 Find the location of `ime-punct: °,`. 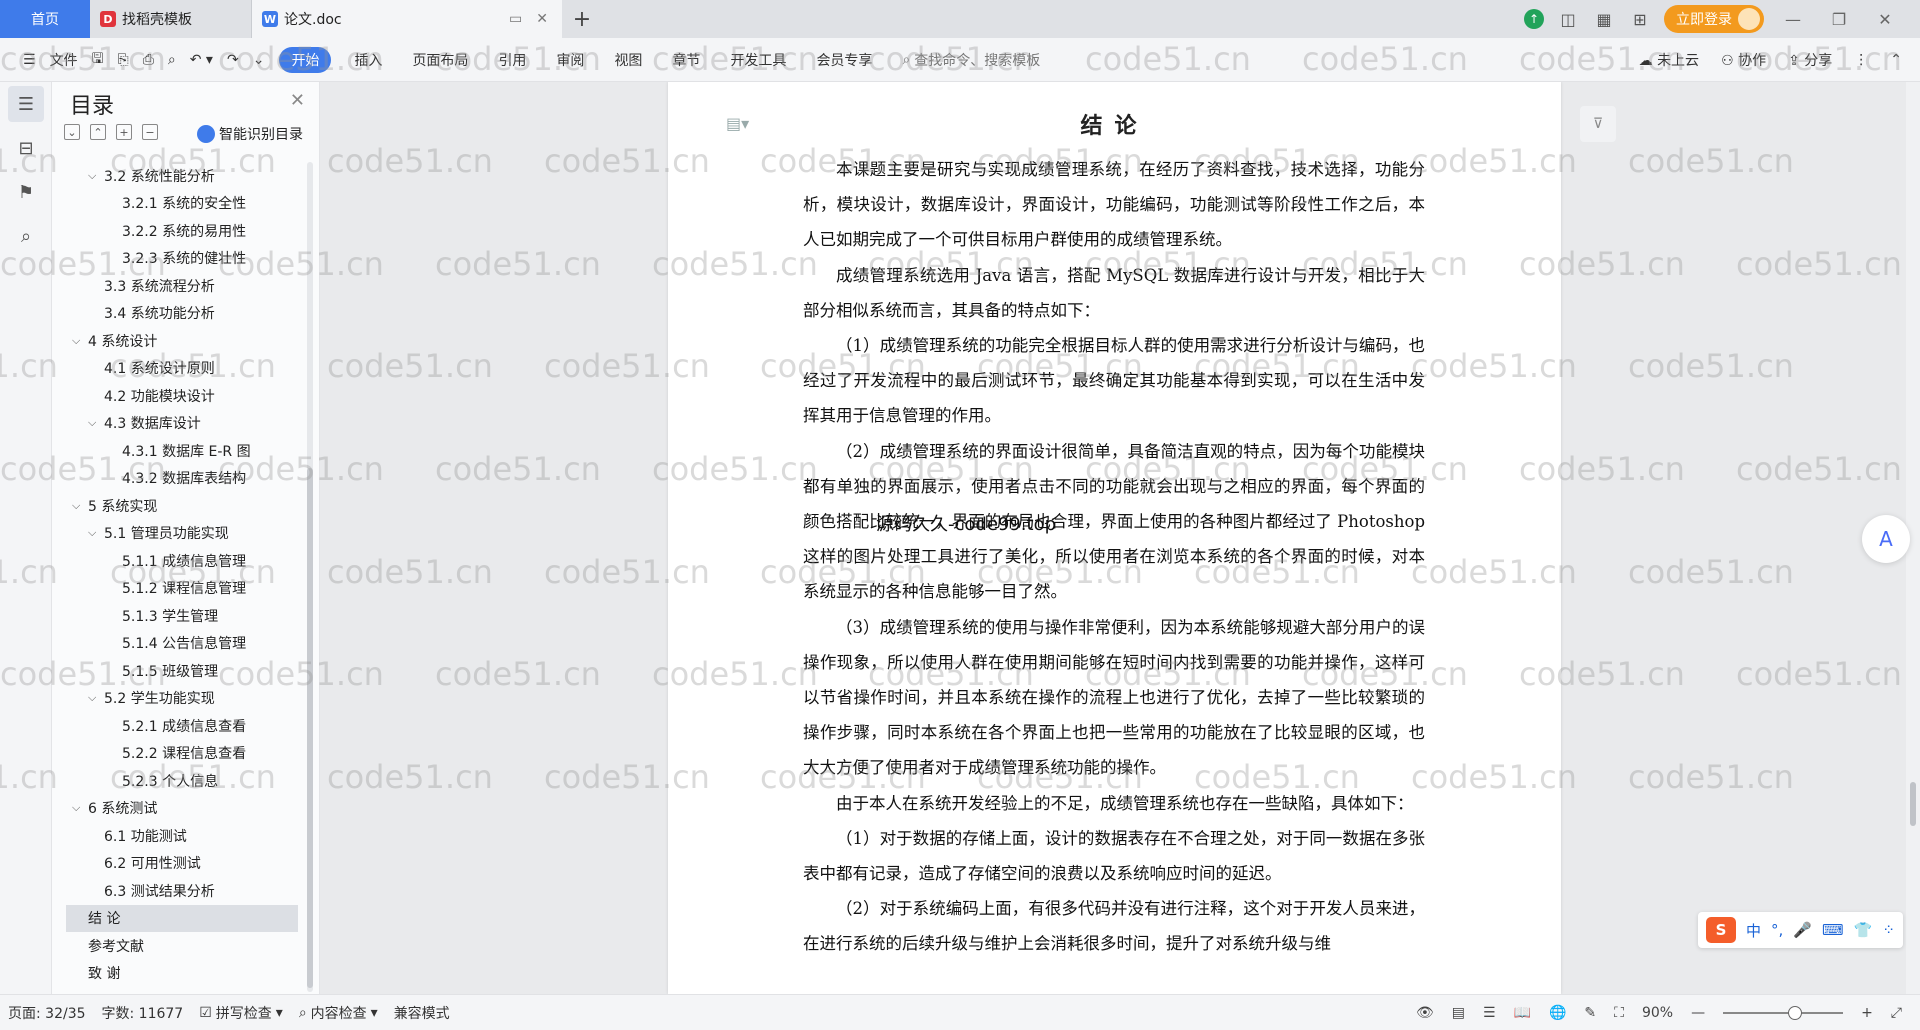

ime-punct: °, is located at coordinates (1777, 930).